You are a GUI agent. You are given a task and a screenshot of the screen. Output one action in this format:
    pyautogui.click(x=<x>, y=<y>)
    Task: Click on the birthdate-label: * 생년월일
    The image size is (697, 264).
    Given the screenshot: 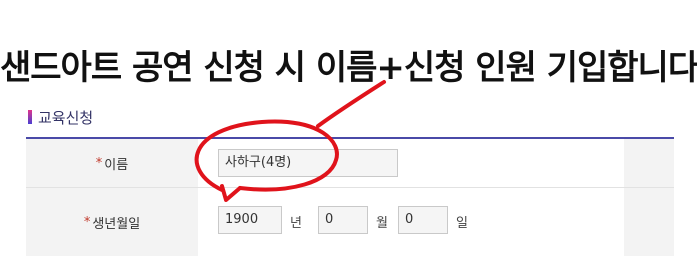 What is the action you would take?
    pyautogui.click(x=112, y=222)
    